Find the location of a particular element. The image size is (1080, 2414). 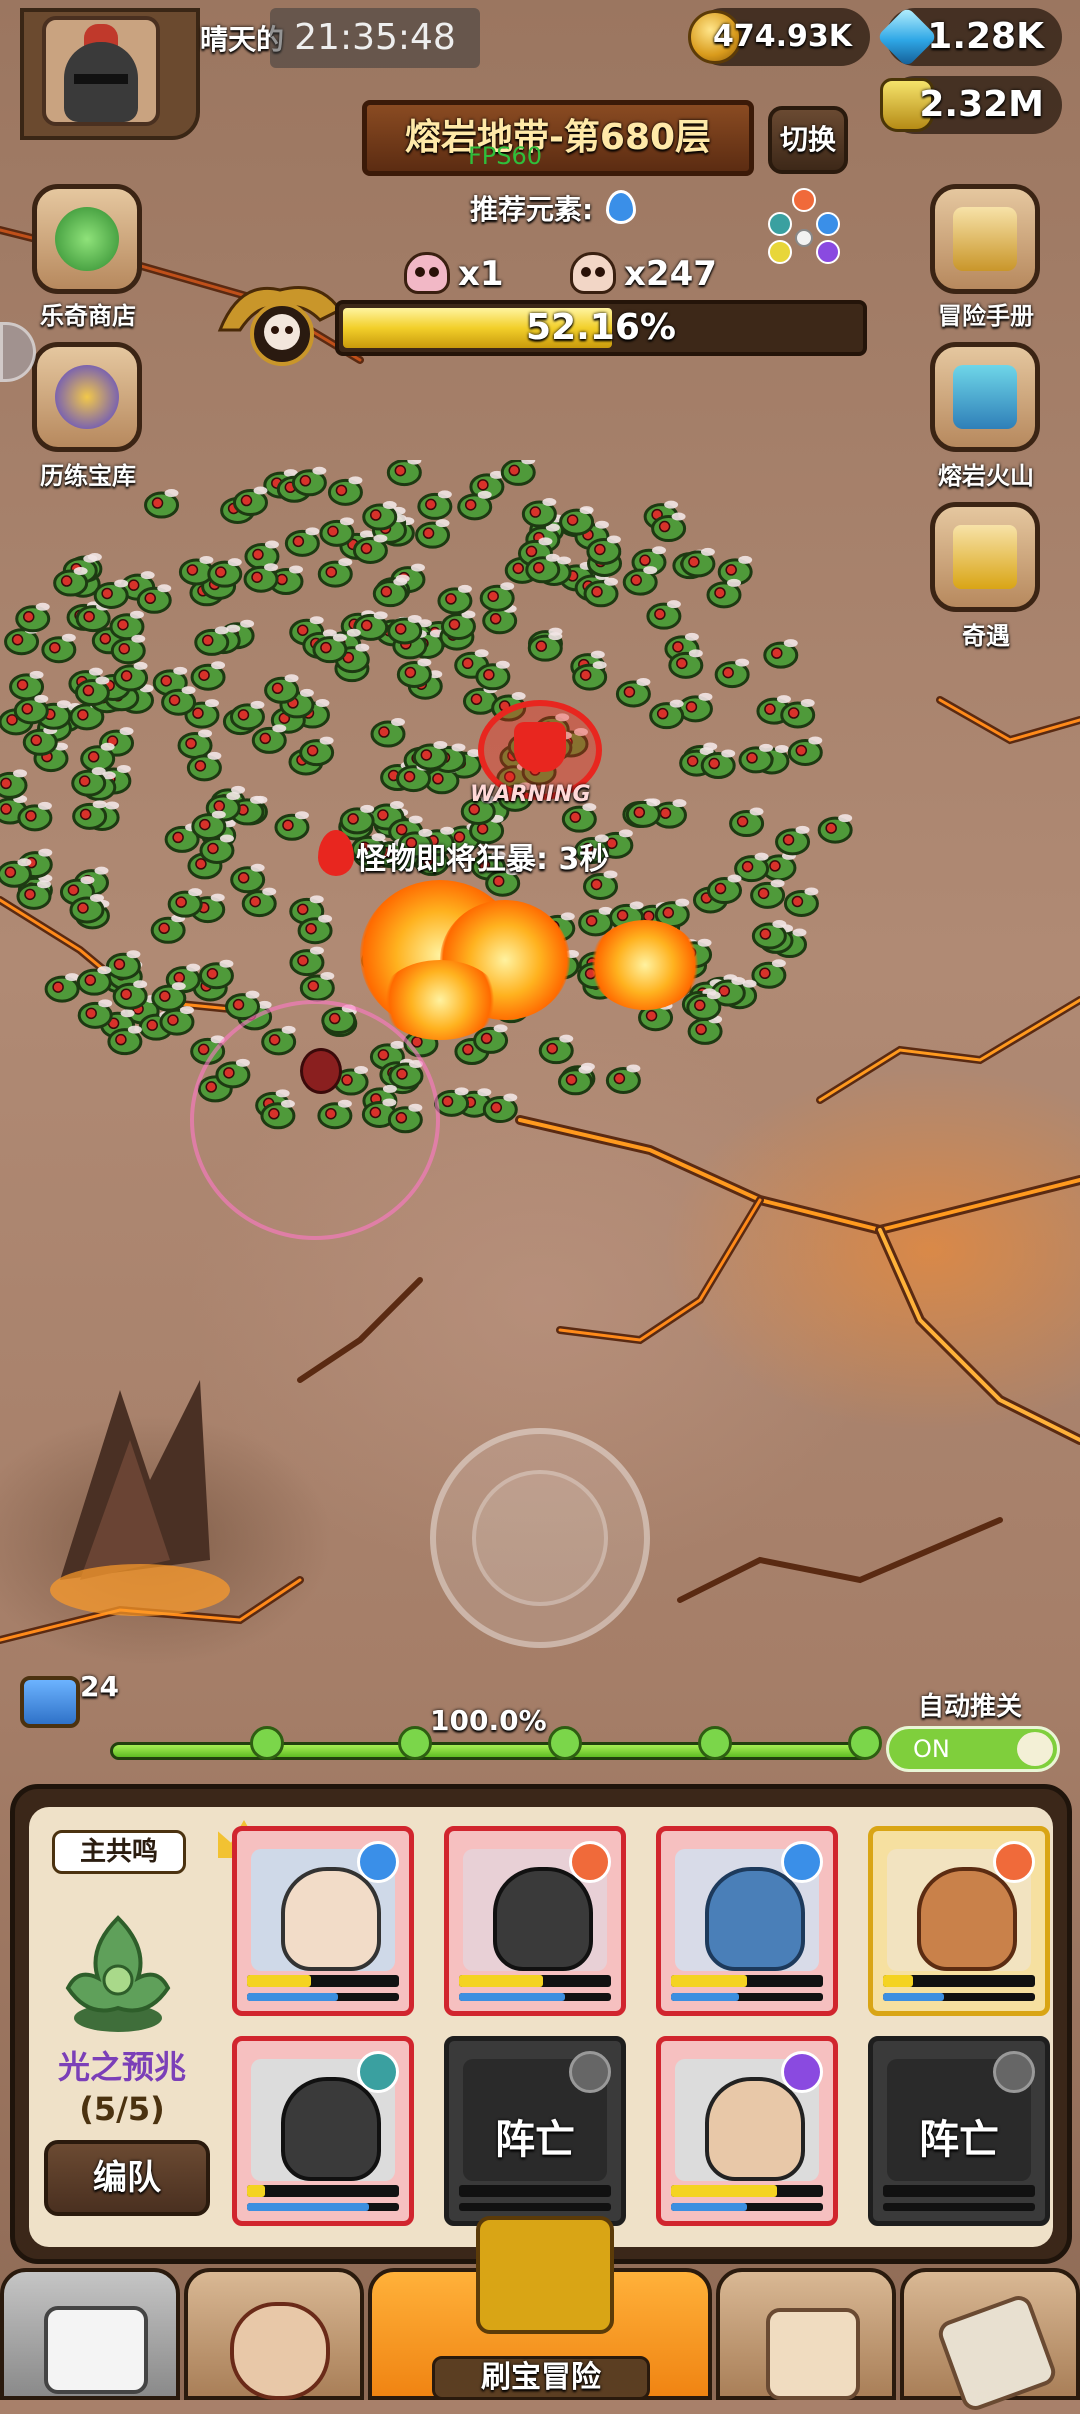

monster-skull-icon is located at coordinates (593, 273).